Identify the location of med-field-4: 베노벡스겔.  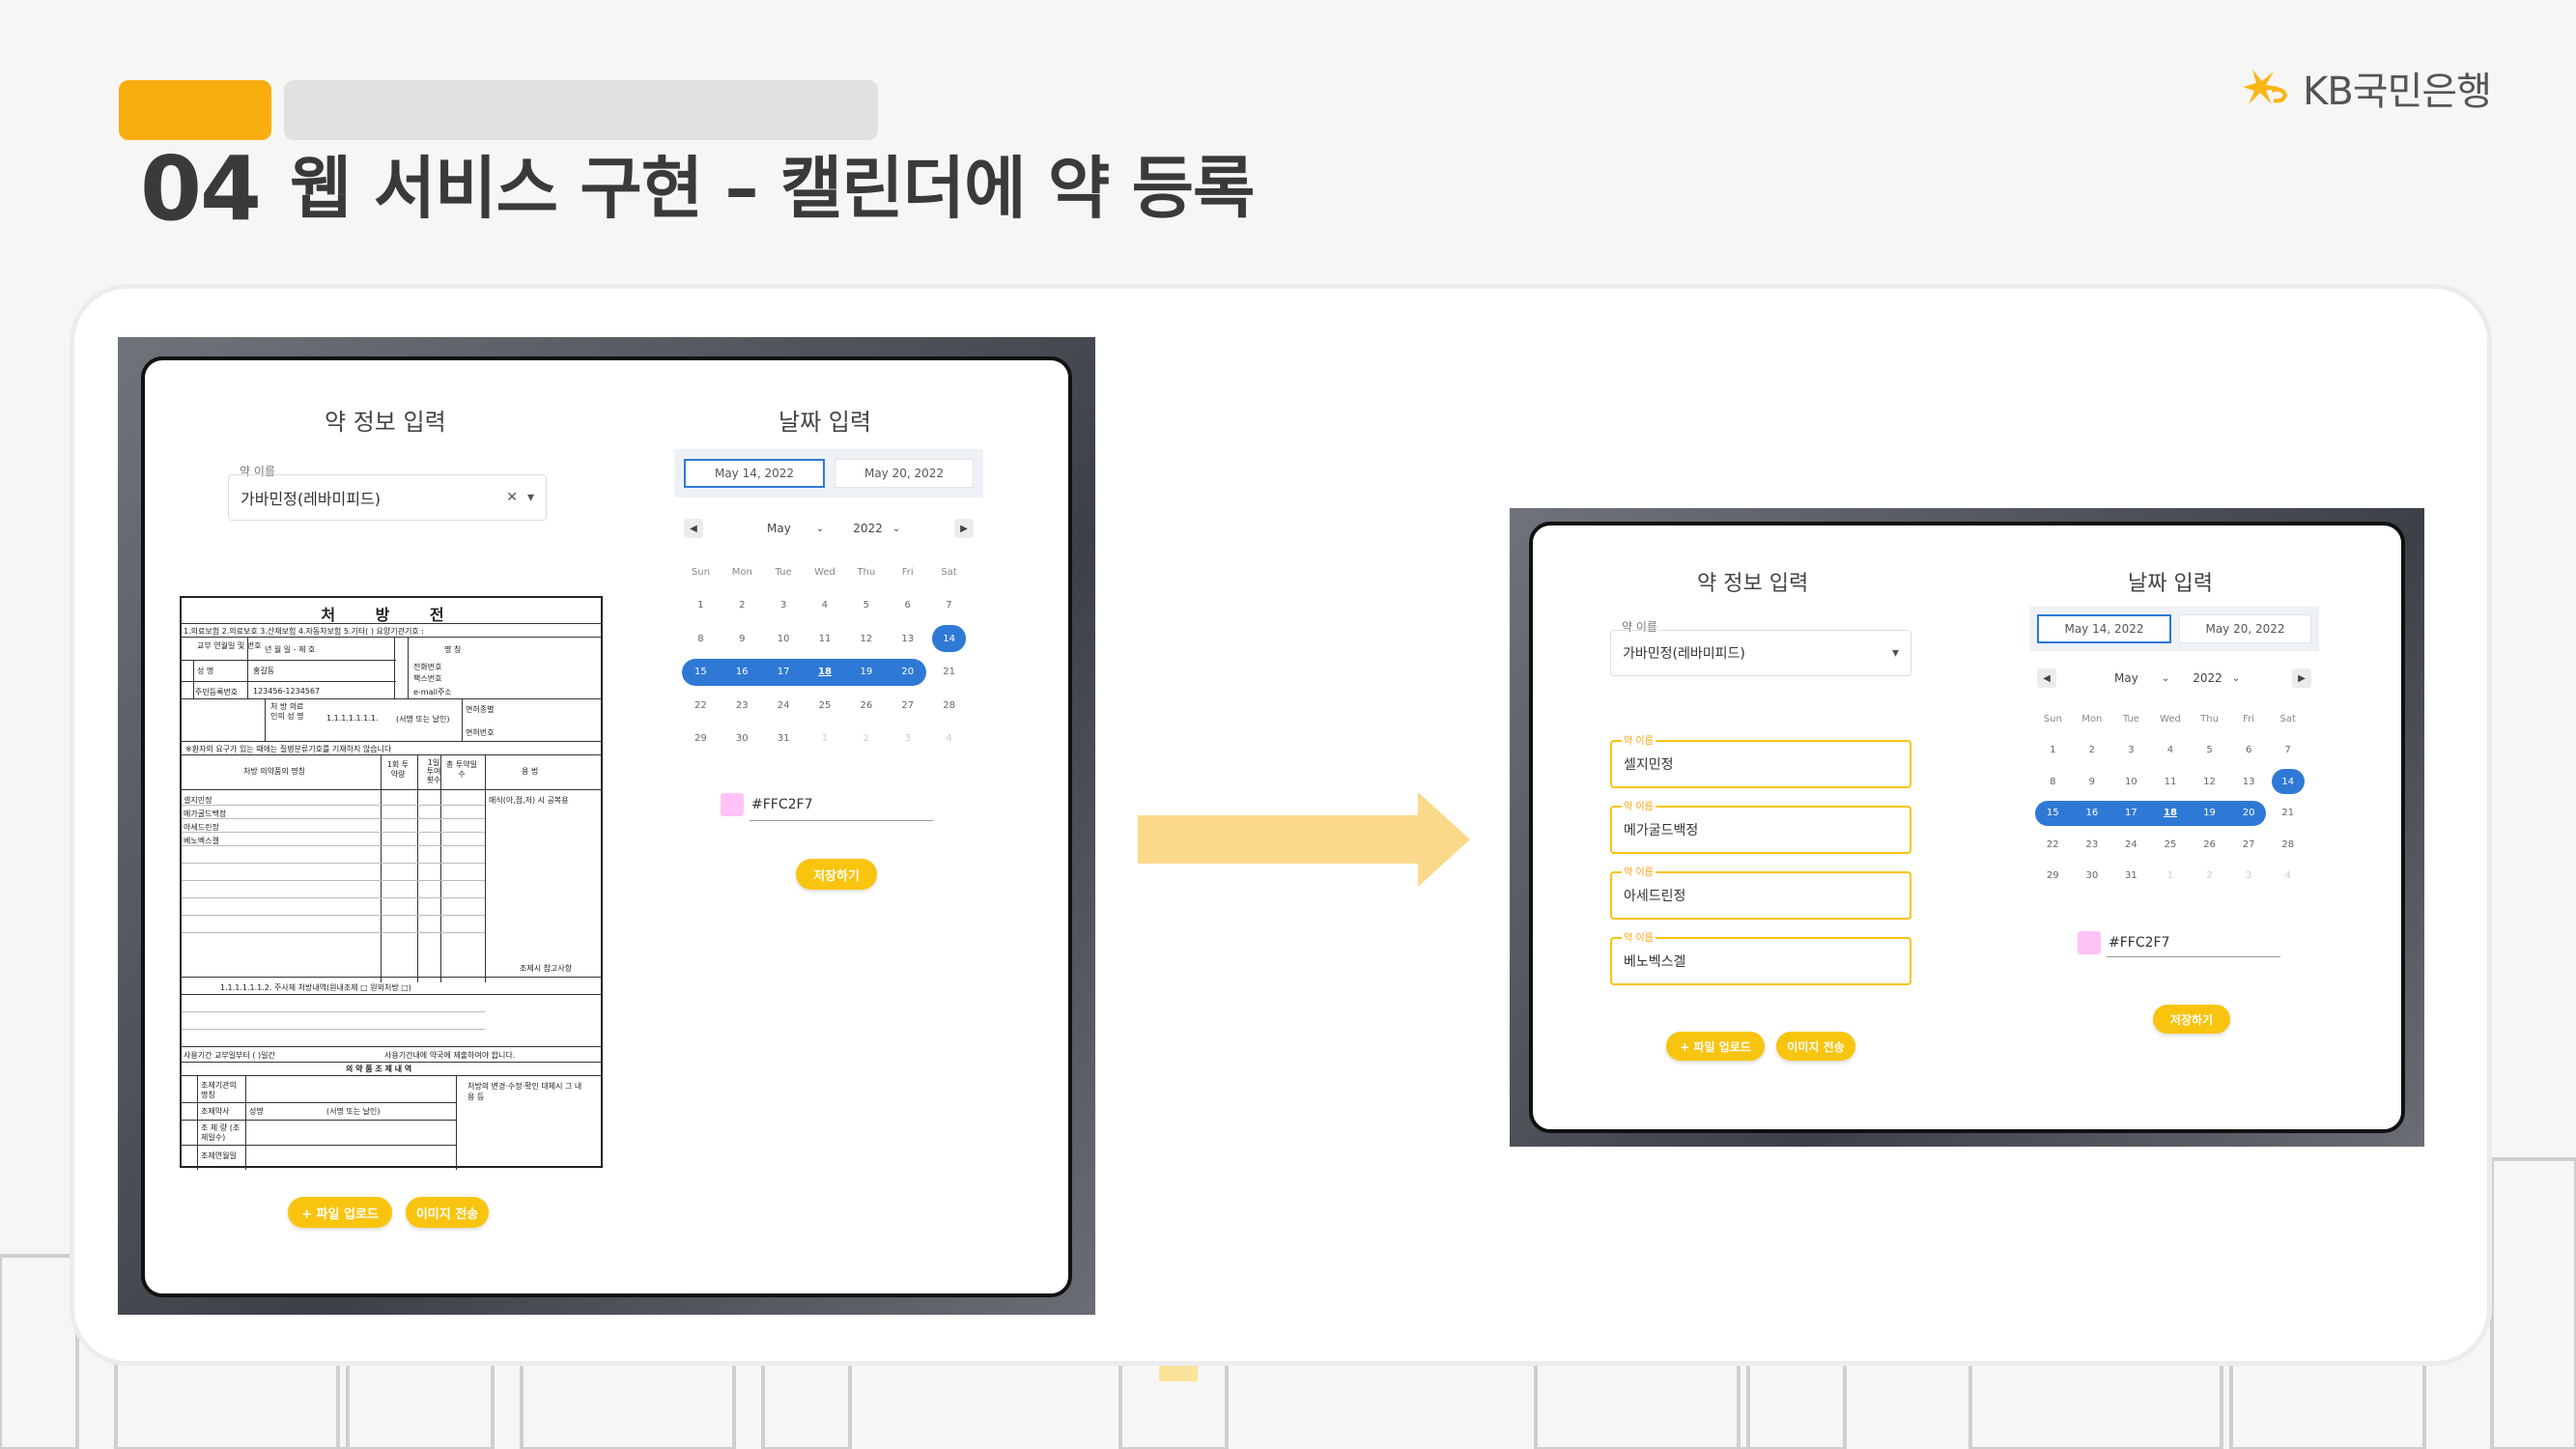
(1760, 961).